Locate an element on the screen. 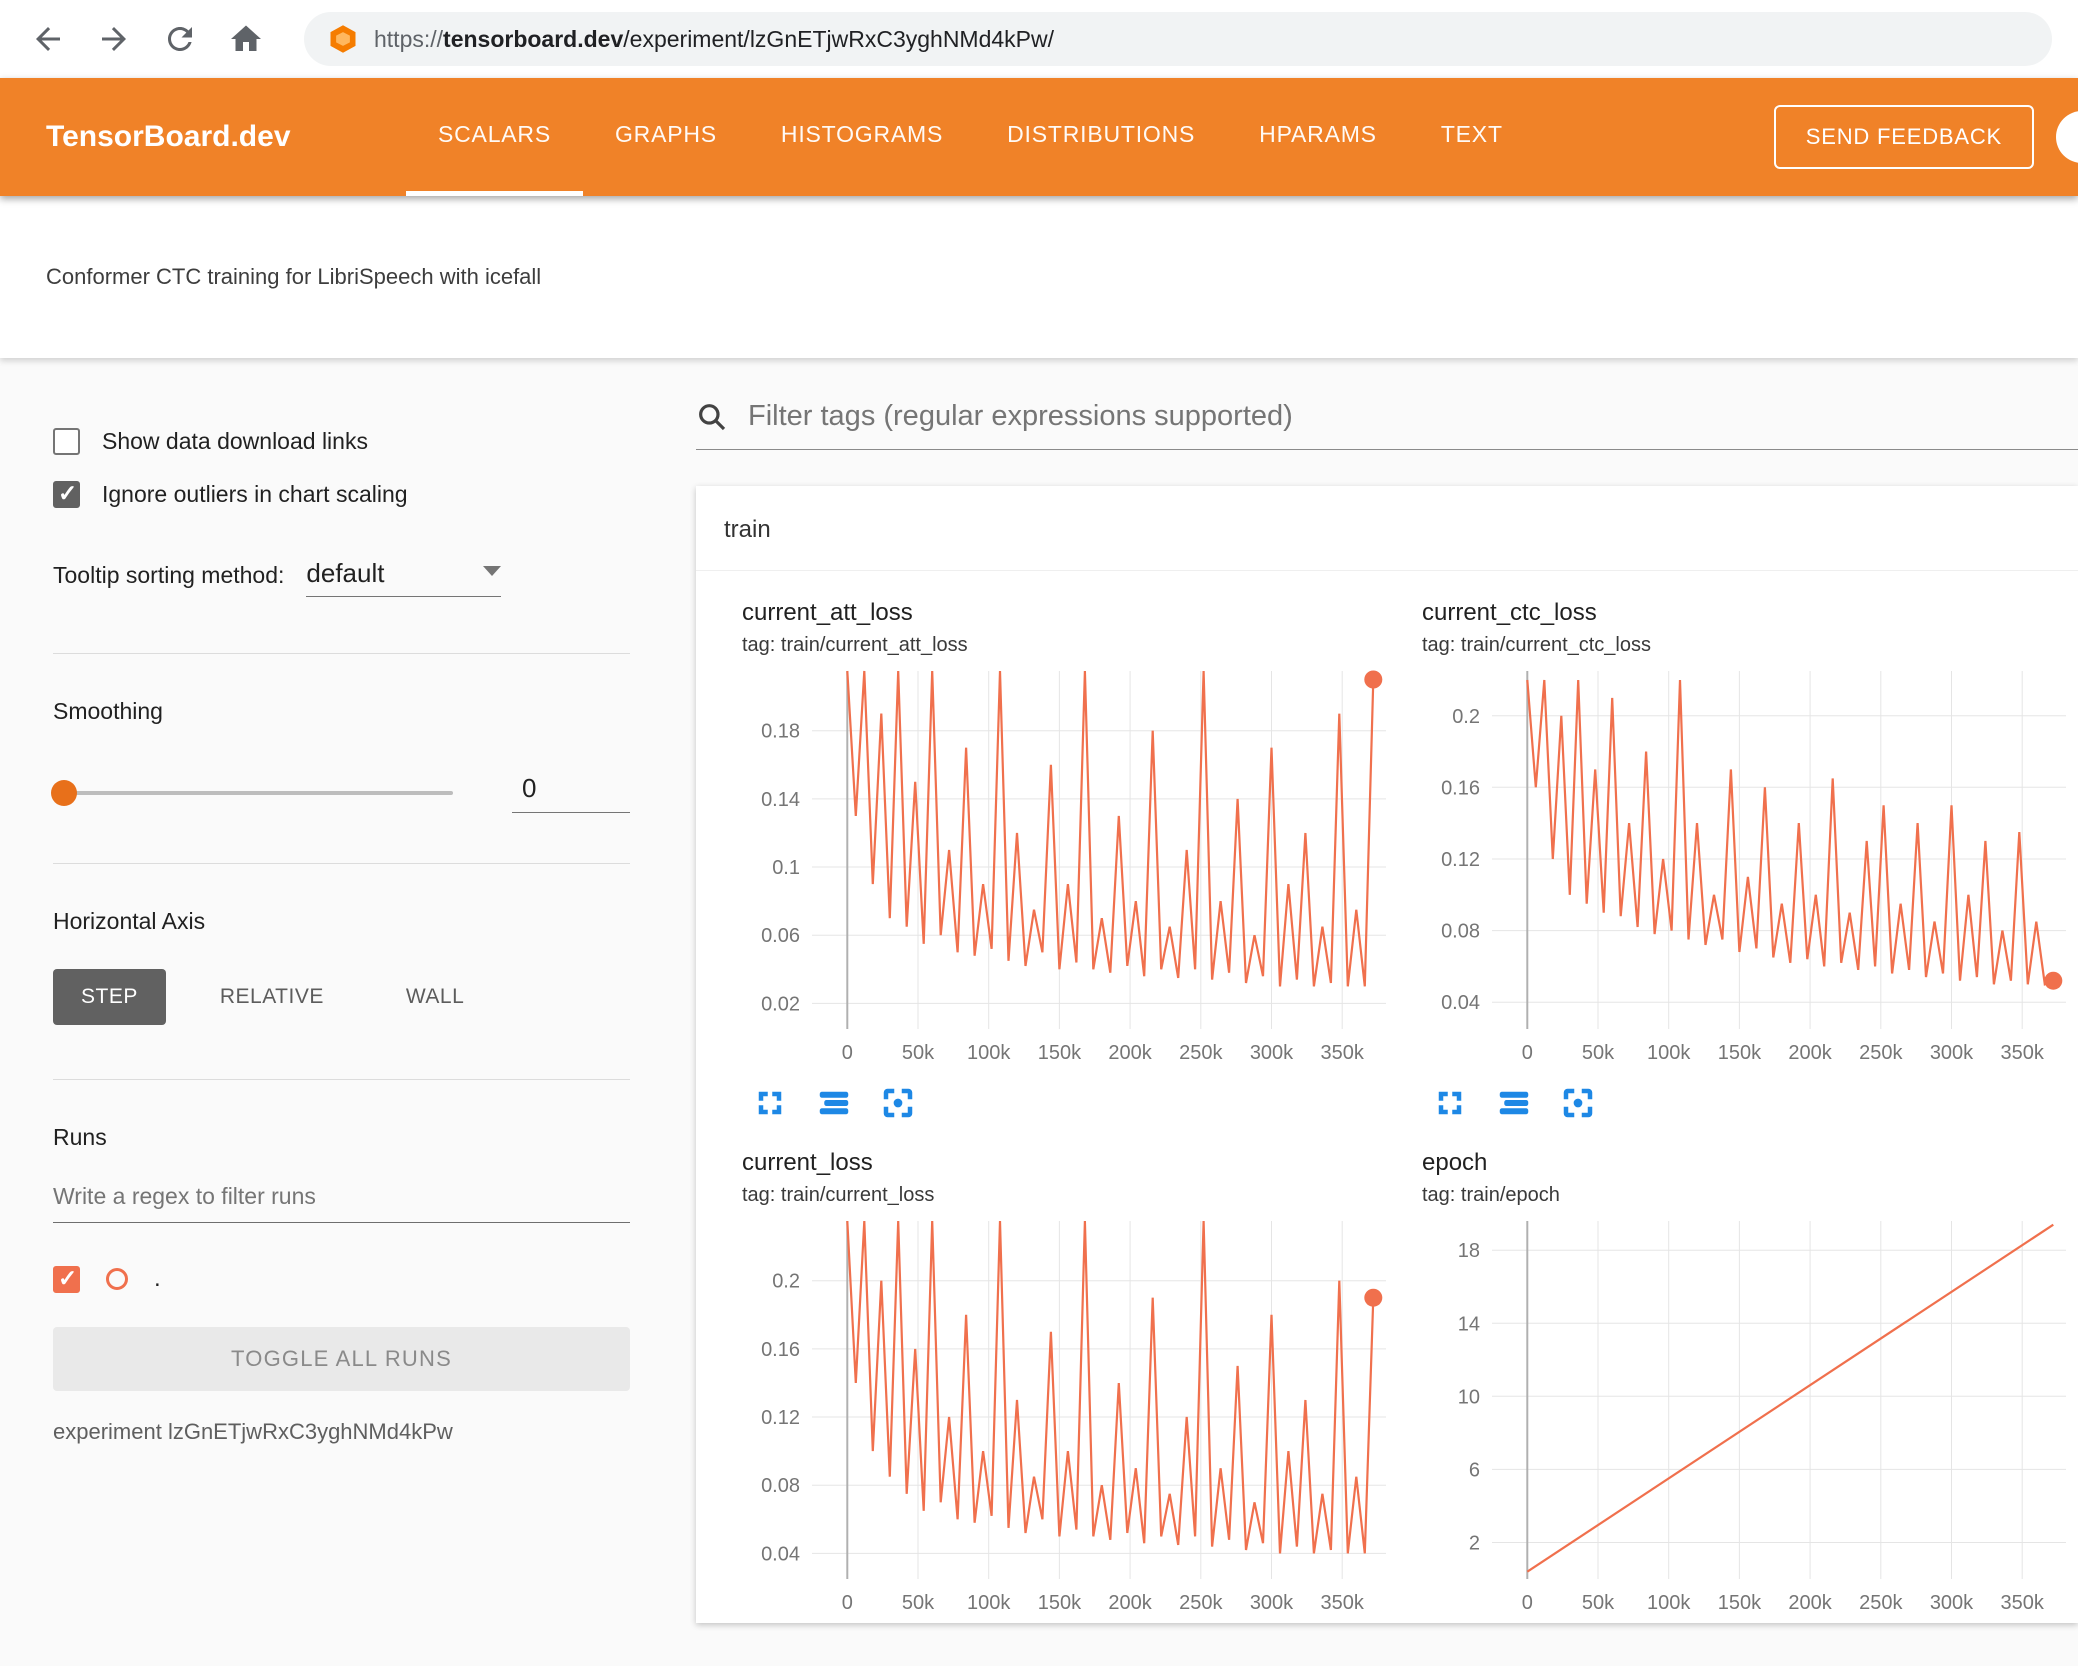 The height and width of the screenshot is (1666, 2078). filter-tags-input is located at coordinates (1413, 416).